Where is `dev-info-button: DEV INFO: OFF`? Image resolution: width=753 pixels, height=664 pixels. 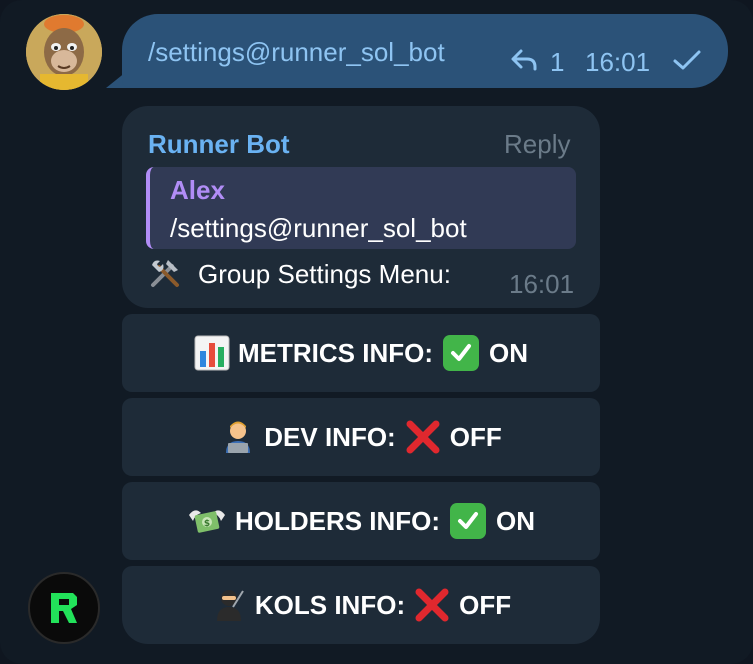
dev-info-button: DEV INFO: OFF is located at coordinates (361, 437).